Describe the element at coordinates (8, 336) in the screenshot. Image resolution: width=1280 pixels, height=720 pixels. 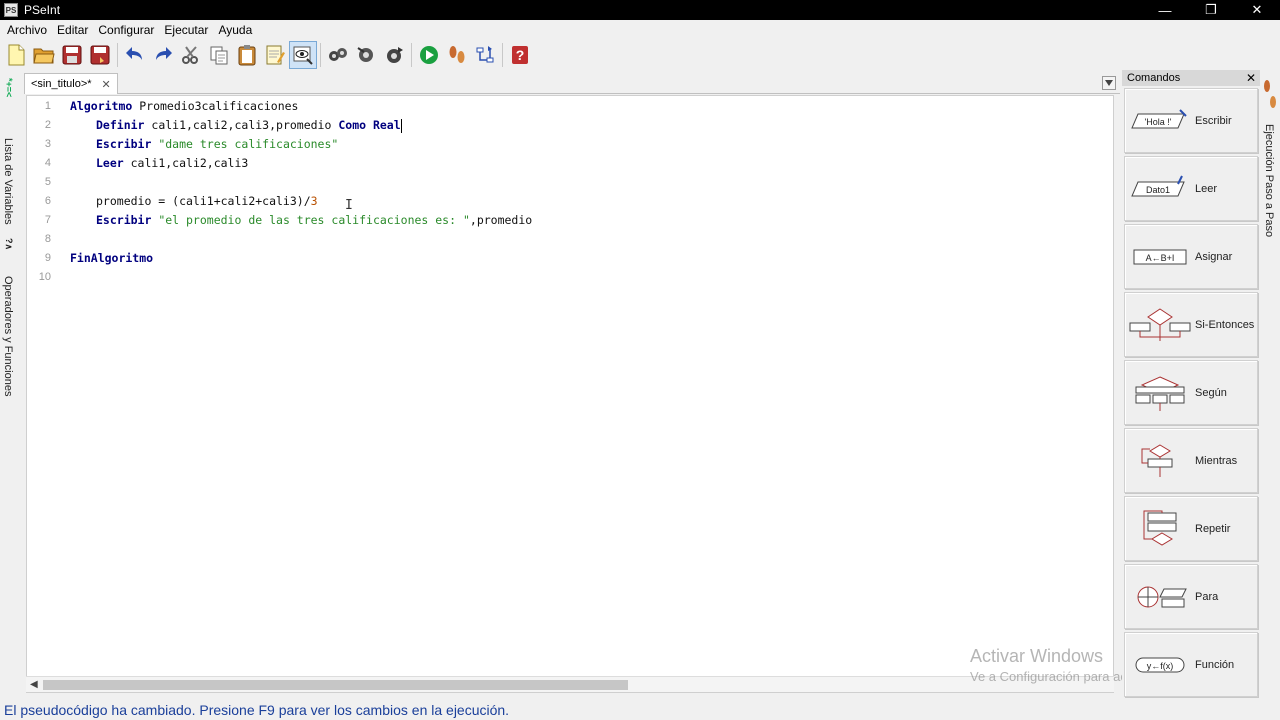
I see `tab-operators-functions: Operadores y Funciones` at that location.